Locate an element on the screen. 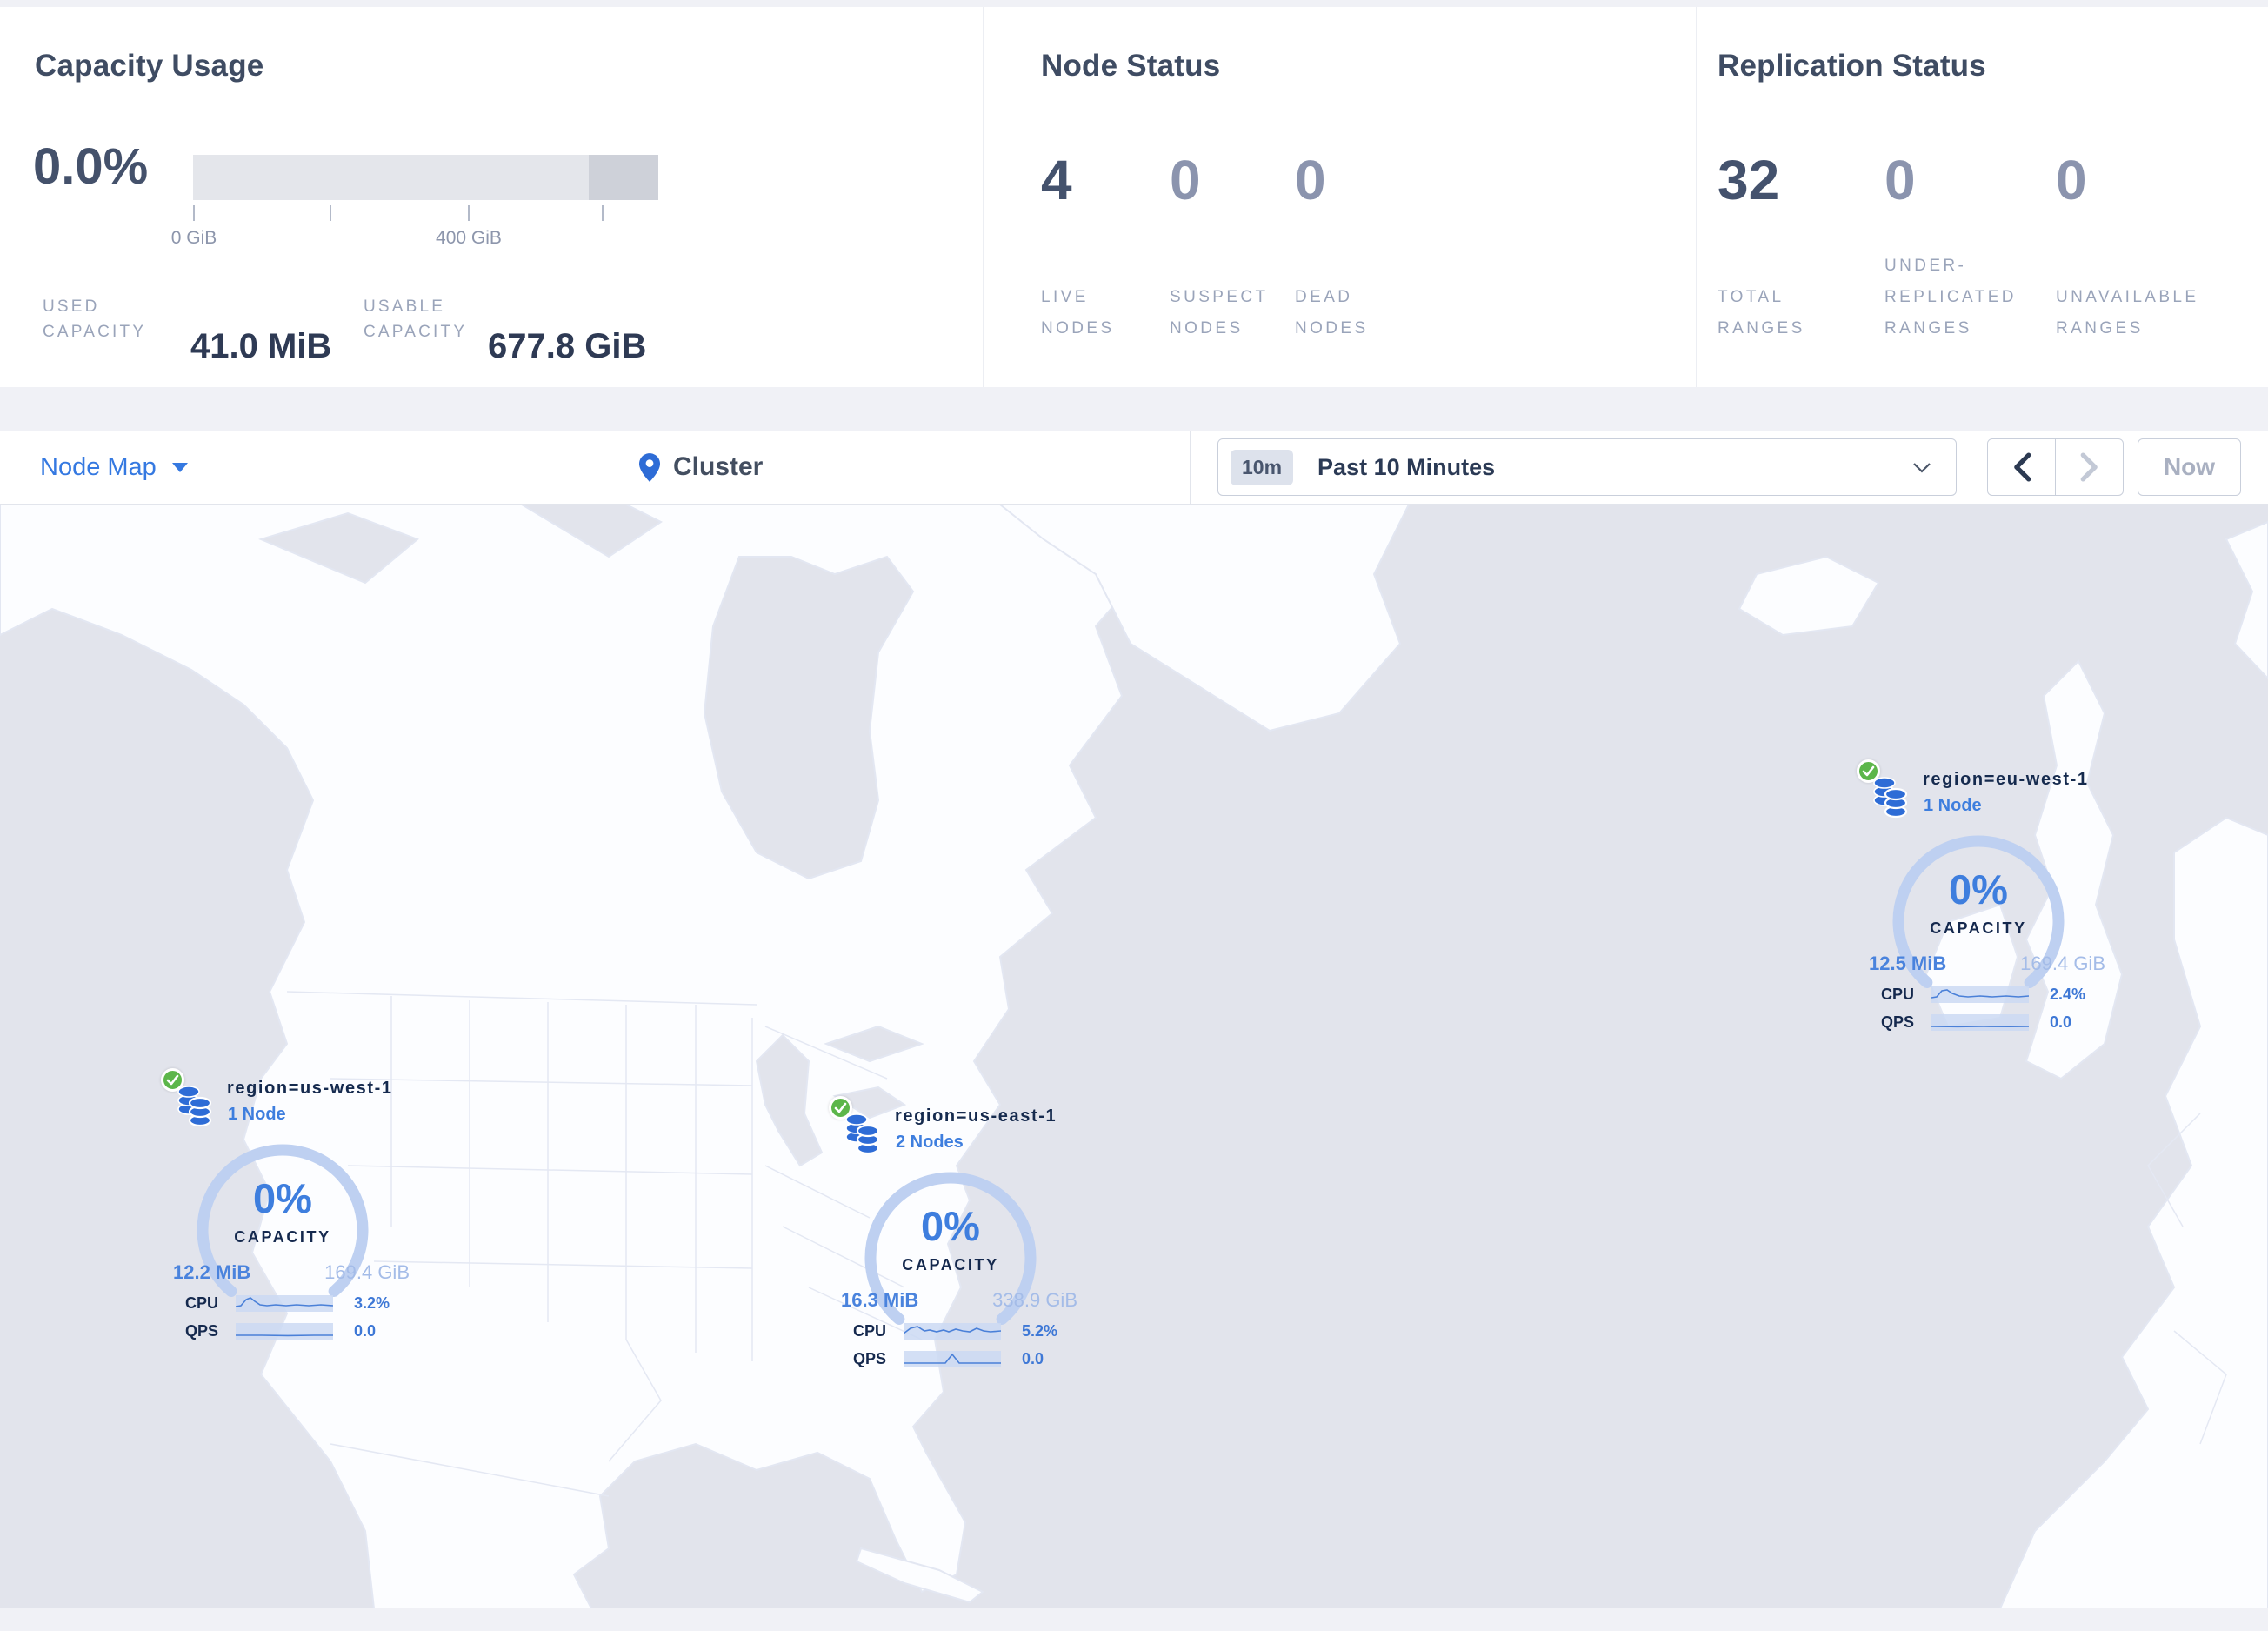  region-cpu-row: CPU 3.2% is located at coordinates (287, 1303).